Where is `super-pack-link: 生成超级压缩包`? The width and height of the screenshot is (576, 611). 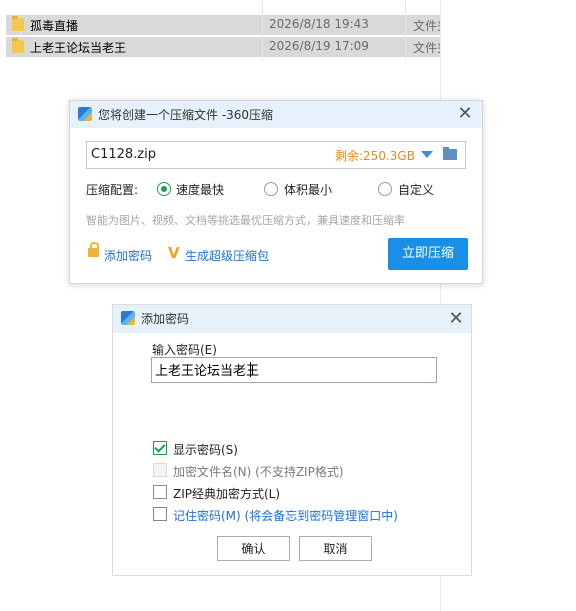 super-pack-link: 生成超级压缩包 is located at coordinates (227, 255).